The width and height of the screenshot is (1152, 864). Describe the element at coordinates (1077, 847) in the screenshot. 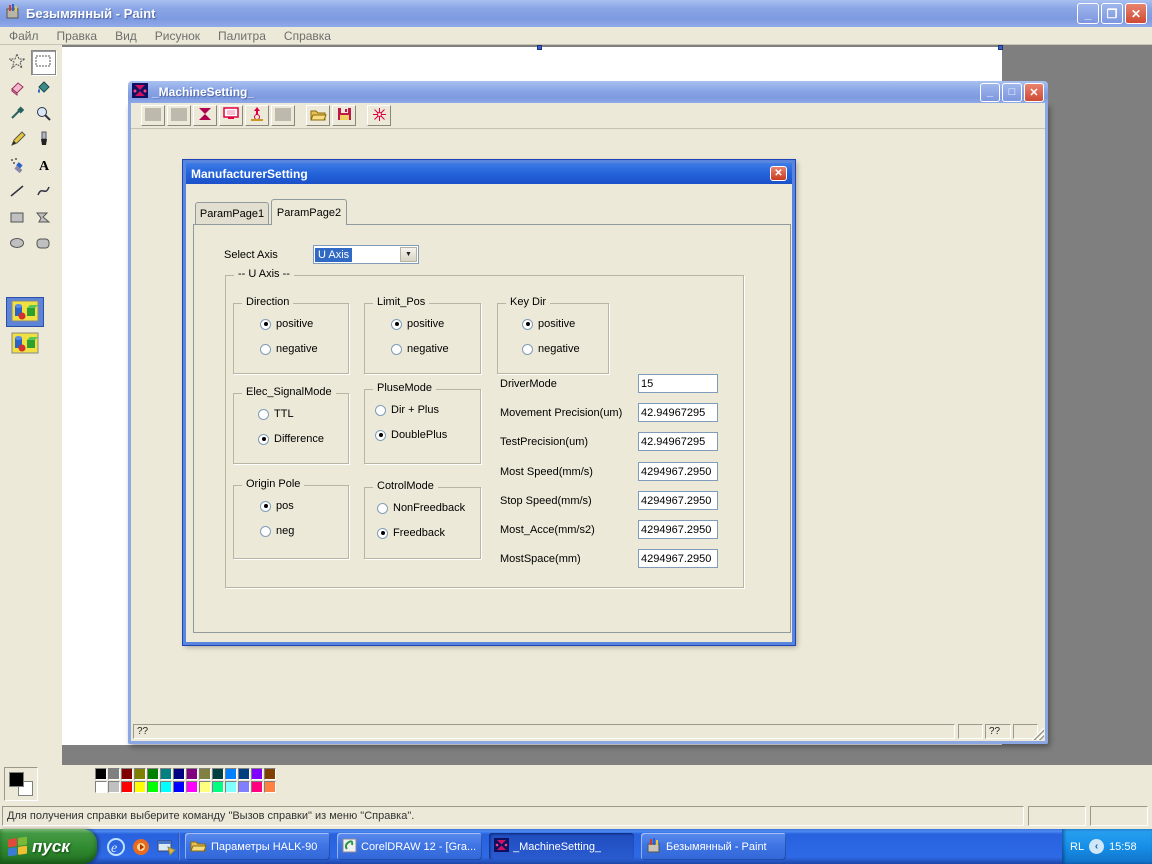

I see `language-indicator: RL` at that location.